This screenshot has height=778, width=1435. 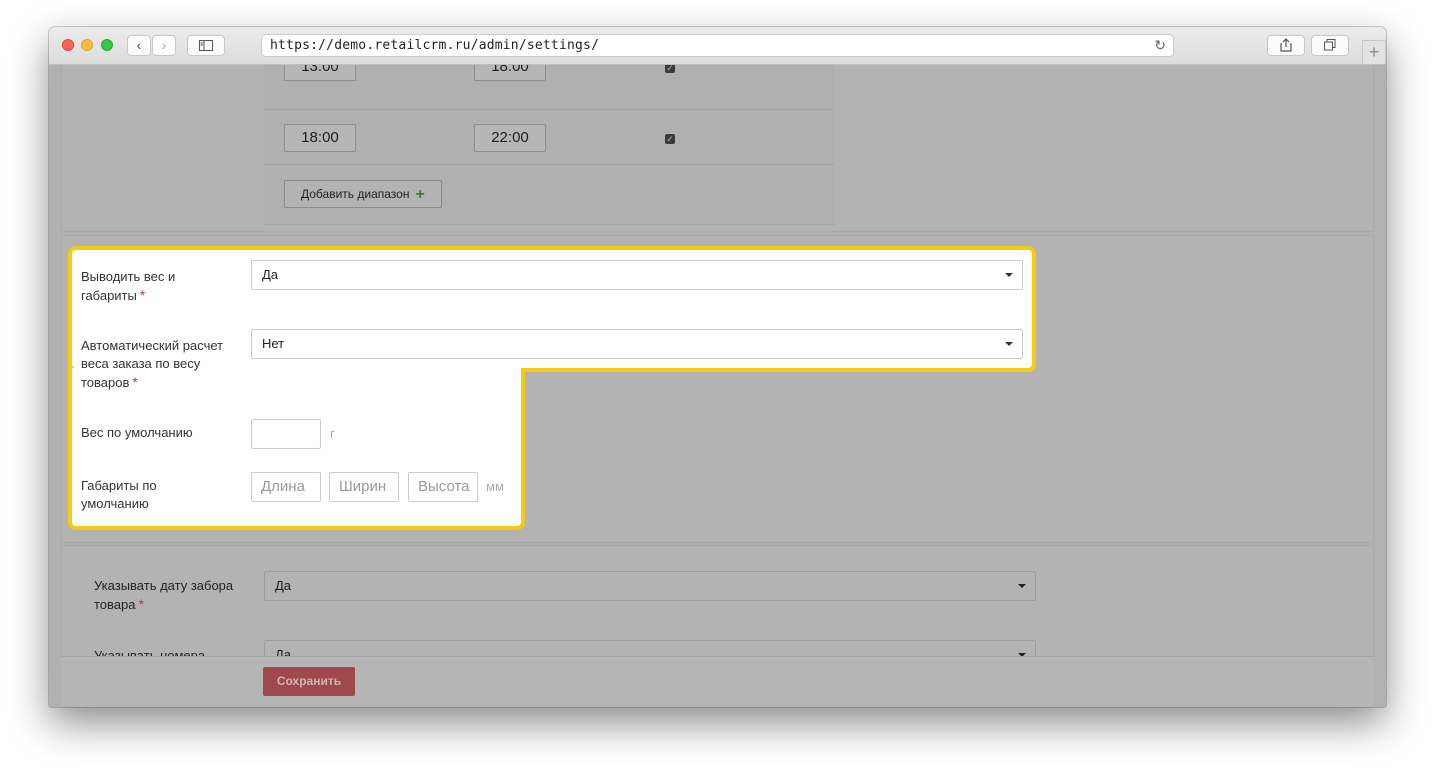 I want to click on close-window-button, so click(x=68, y=45).